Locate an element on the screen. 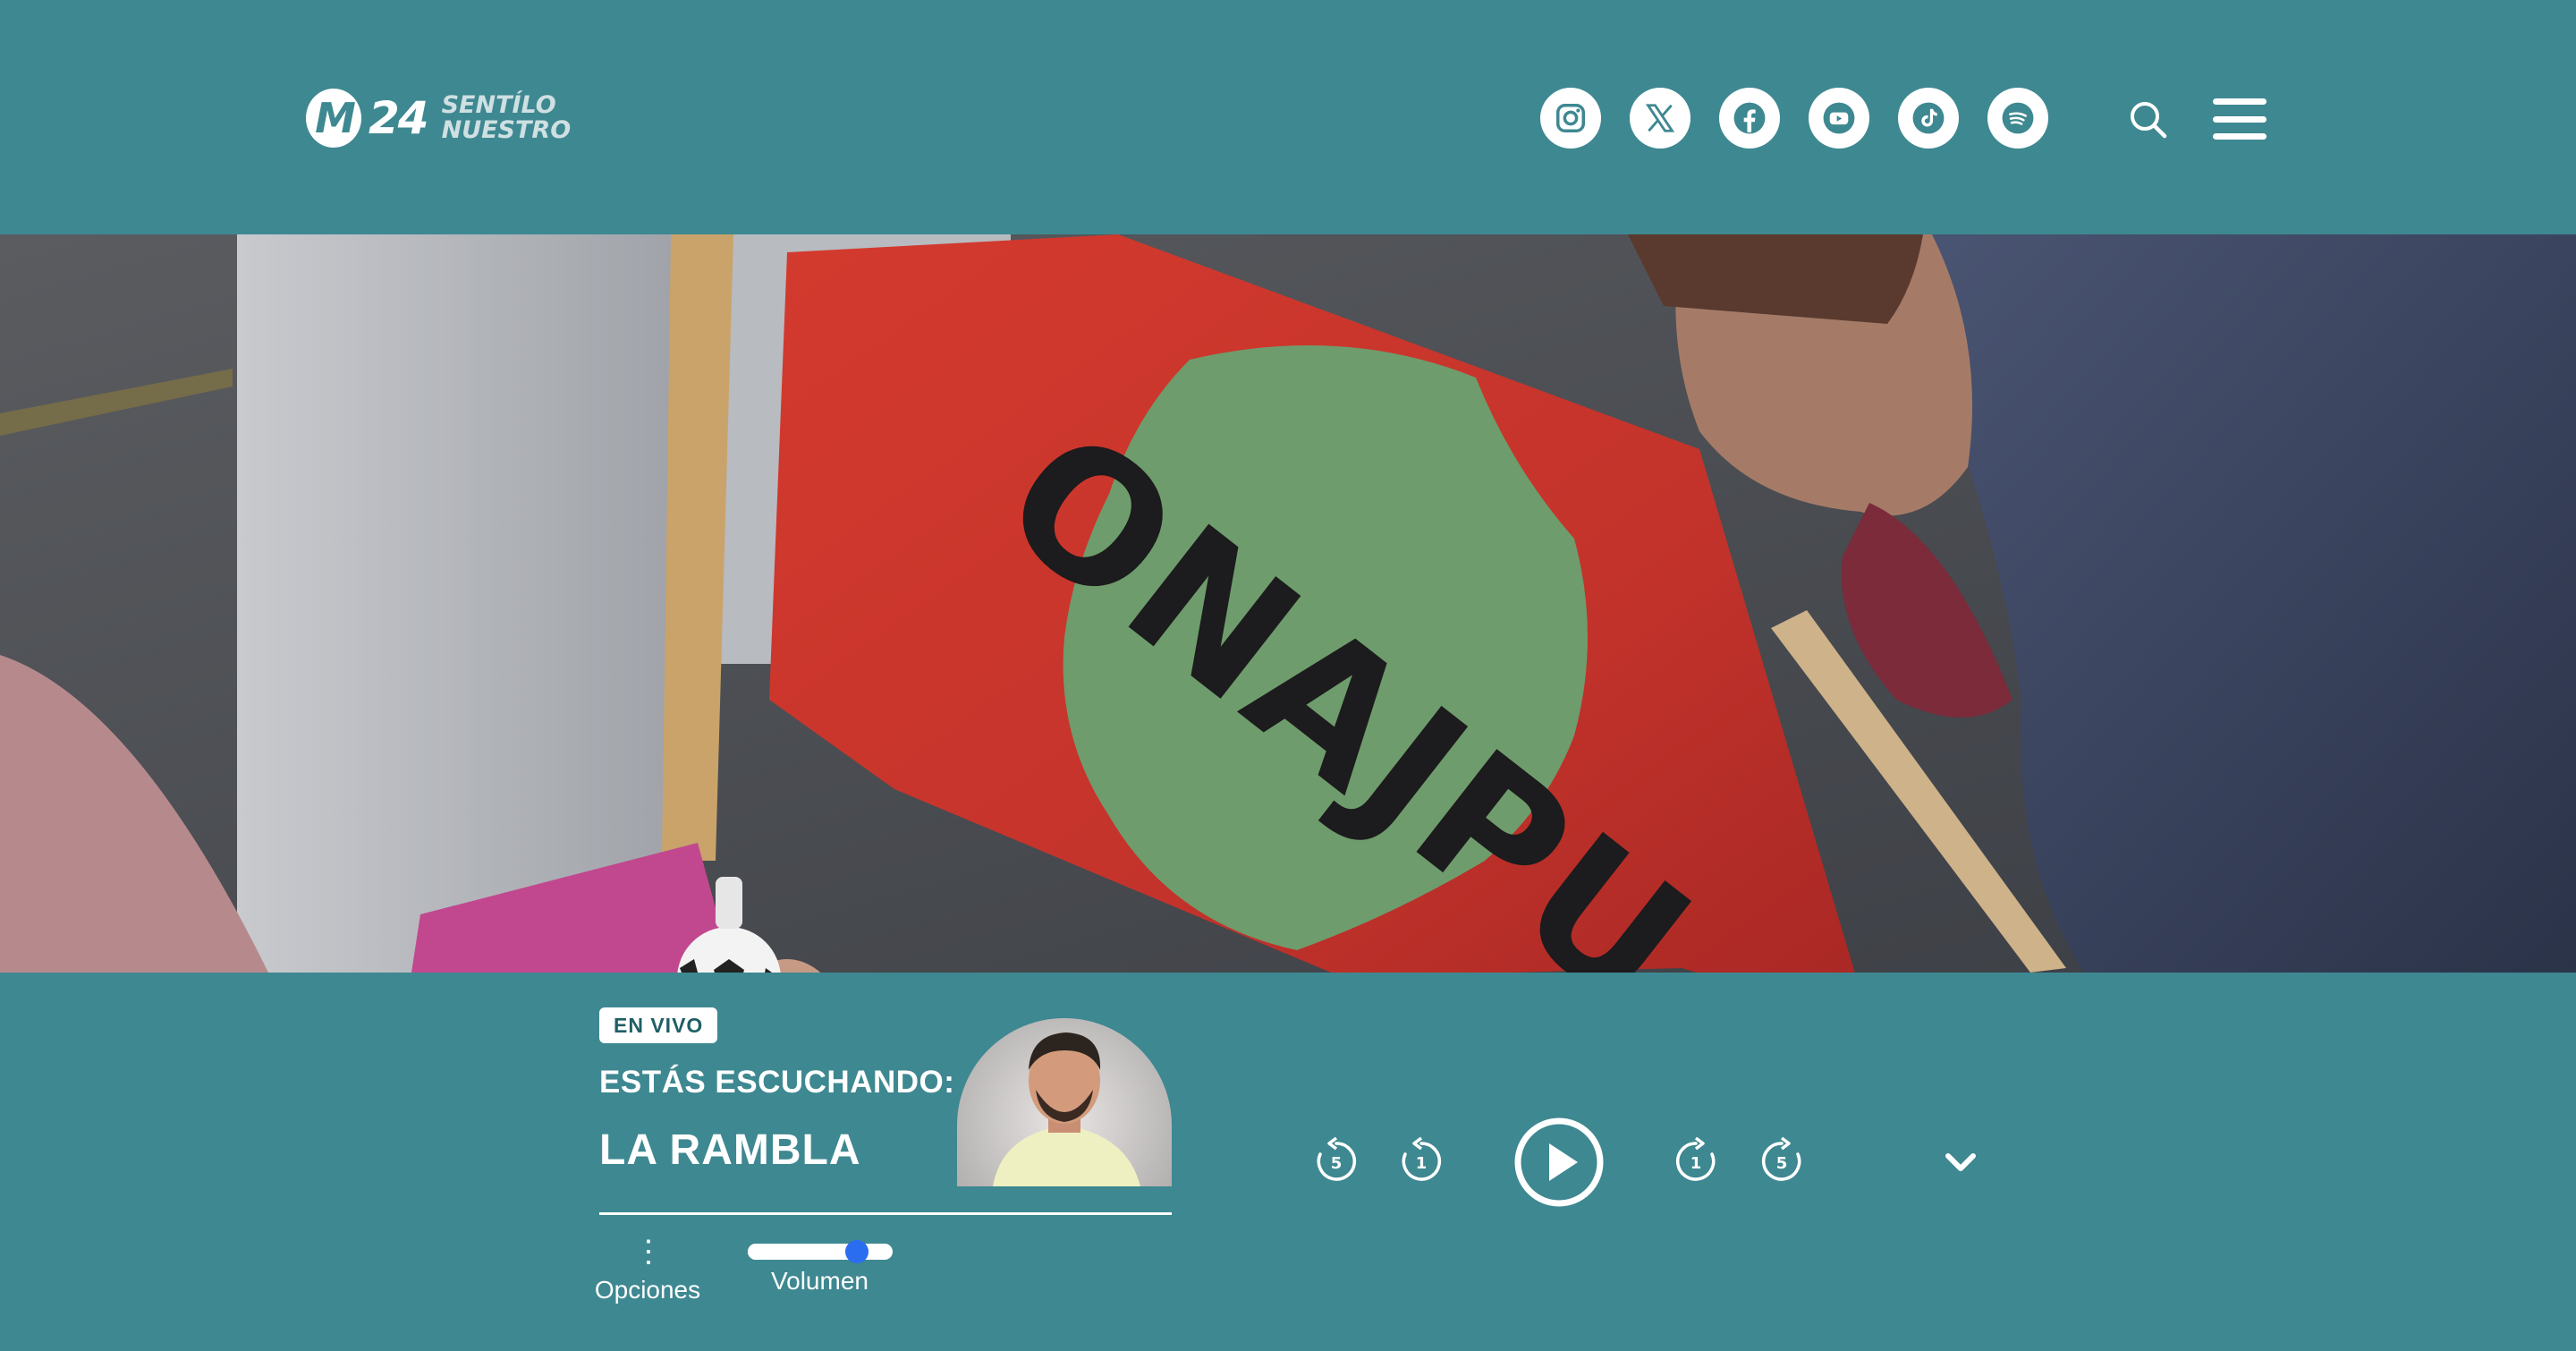  forward-1-icon: 1 is located at coordinates (1695, 1159).